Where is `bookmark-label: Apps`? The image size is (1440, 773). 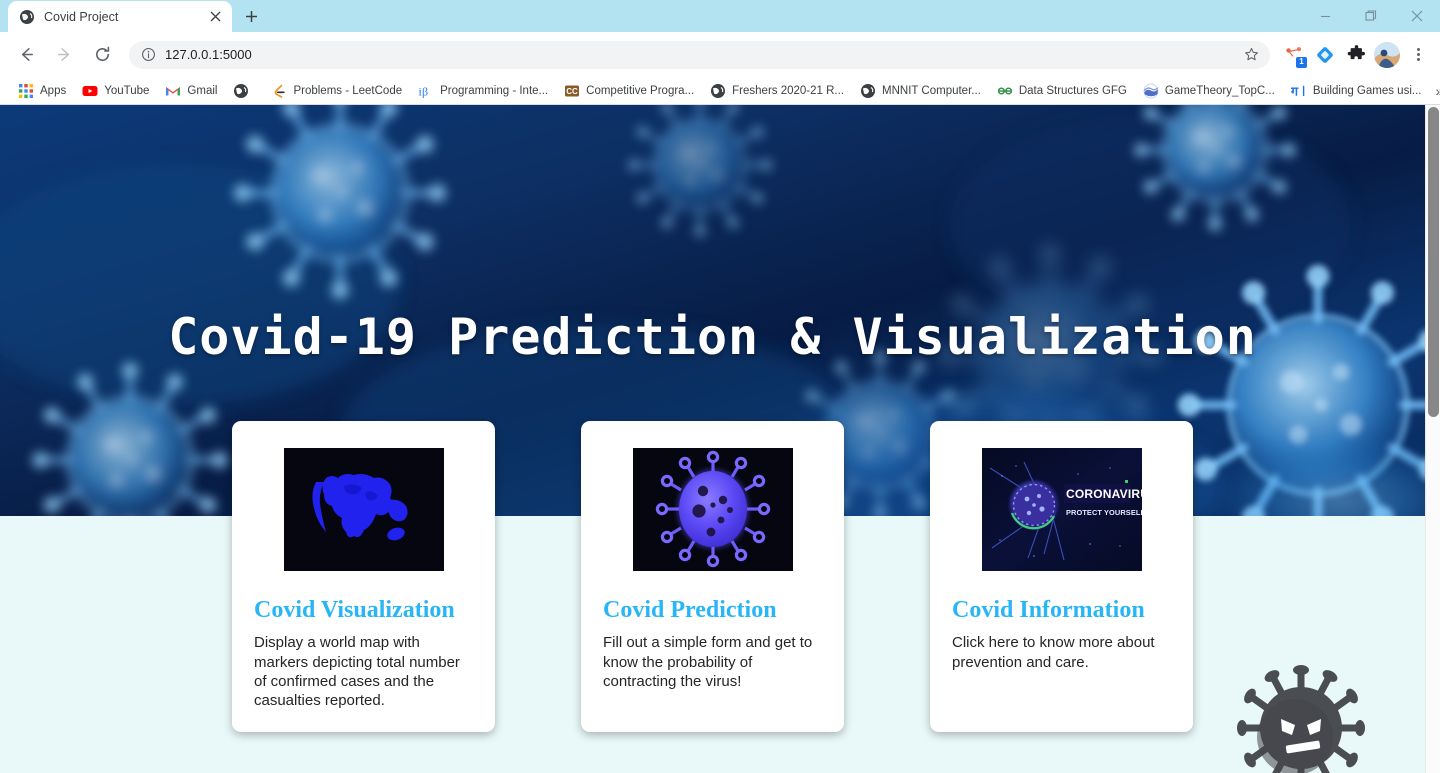
bookmark-label: Apps is located at coordinates (53, 90).